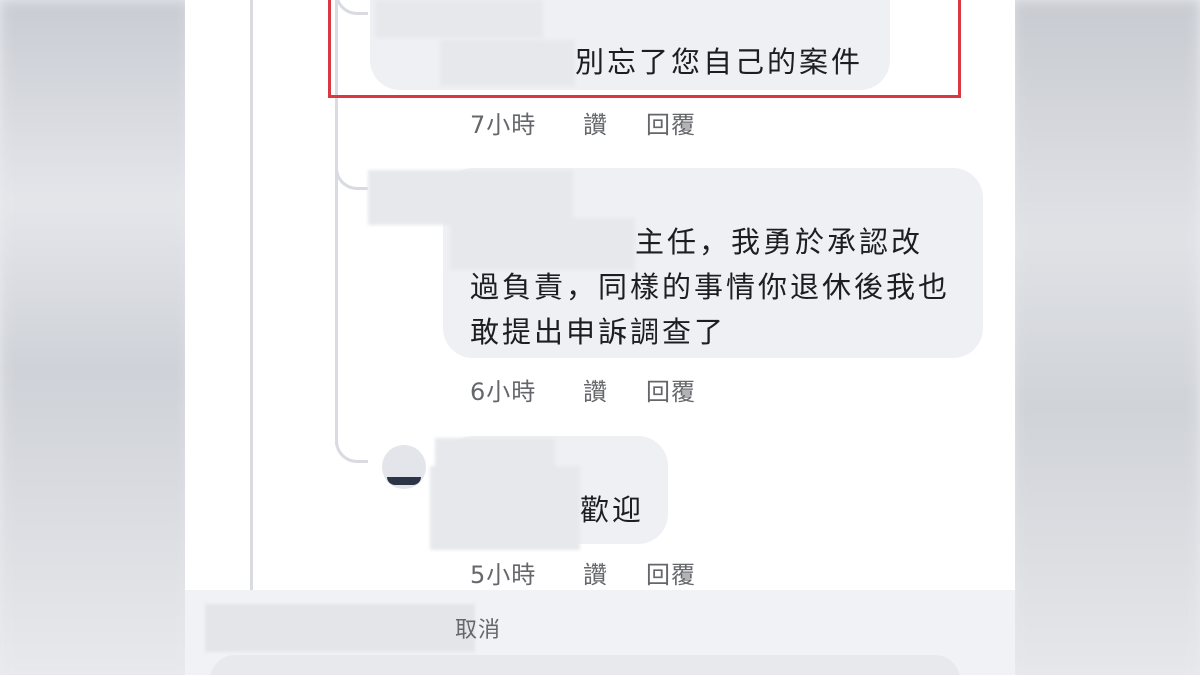 The width and height of the screenshot is (1200, 675). I want to click on avatar, so click(404, 467).